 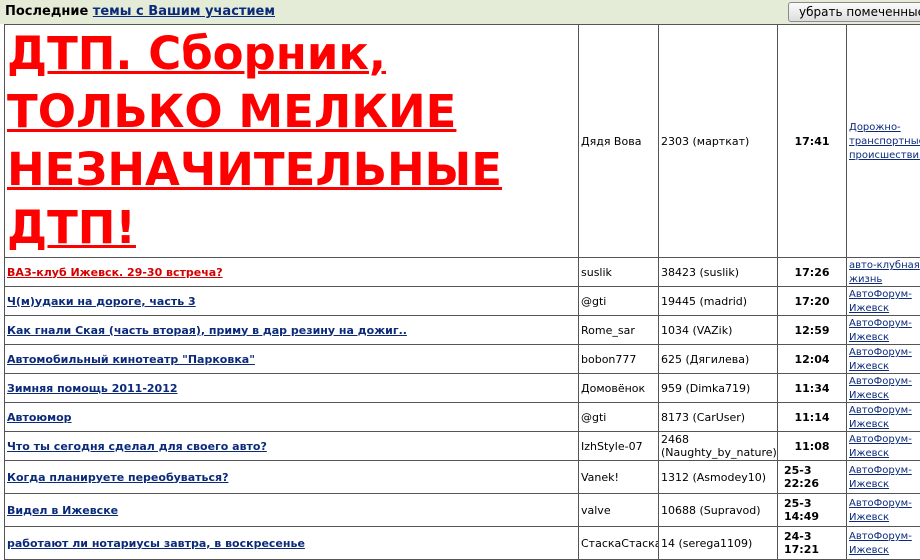 What do you see at coordinates (718, 301) in the screenshot?
I see `topic-replies: 19445 (madrid)` at bounding box center [718, 301].